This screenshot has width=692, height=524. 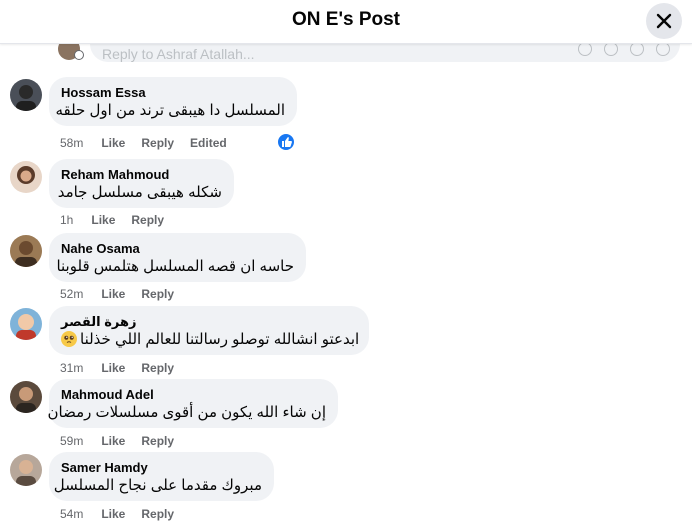 What do you see at coordinates (69, 339) in the screenshot?
I see `pleading-face-emoji` at bounding box center [69, 339].